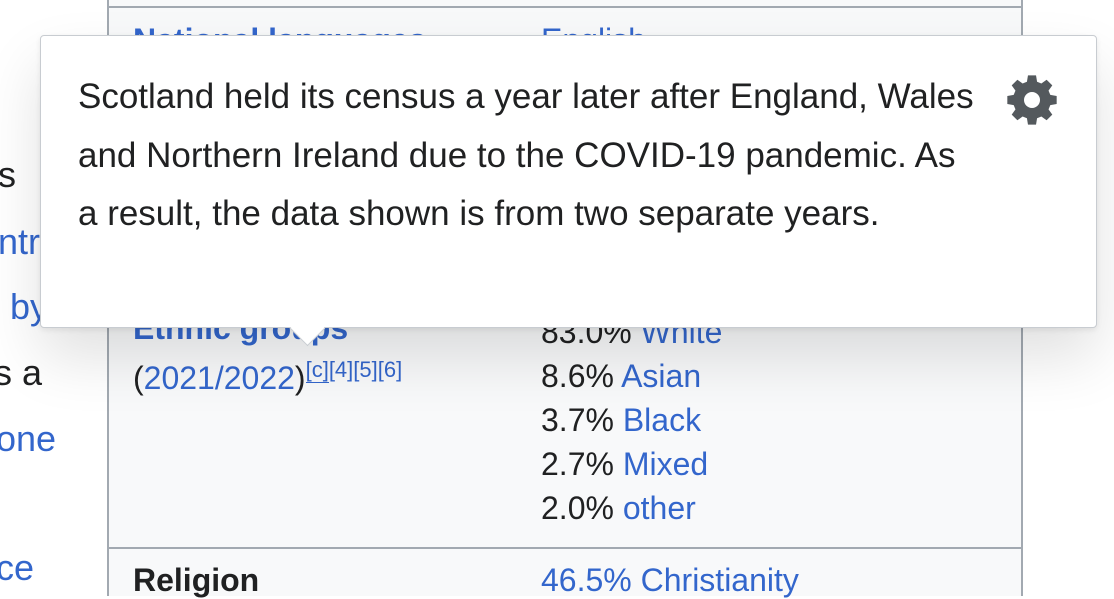 Image resolution: width=1114 pixels, height=599 pixels. Describe the element at coordinates (659, 508) in the screenshot. I see `ethnic-group-link: other` at that location.